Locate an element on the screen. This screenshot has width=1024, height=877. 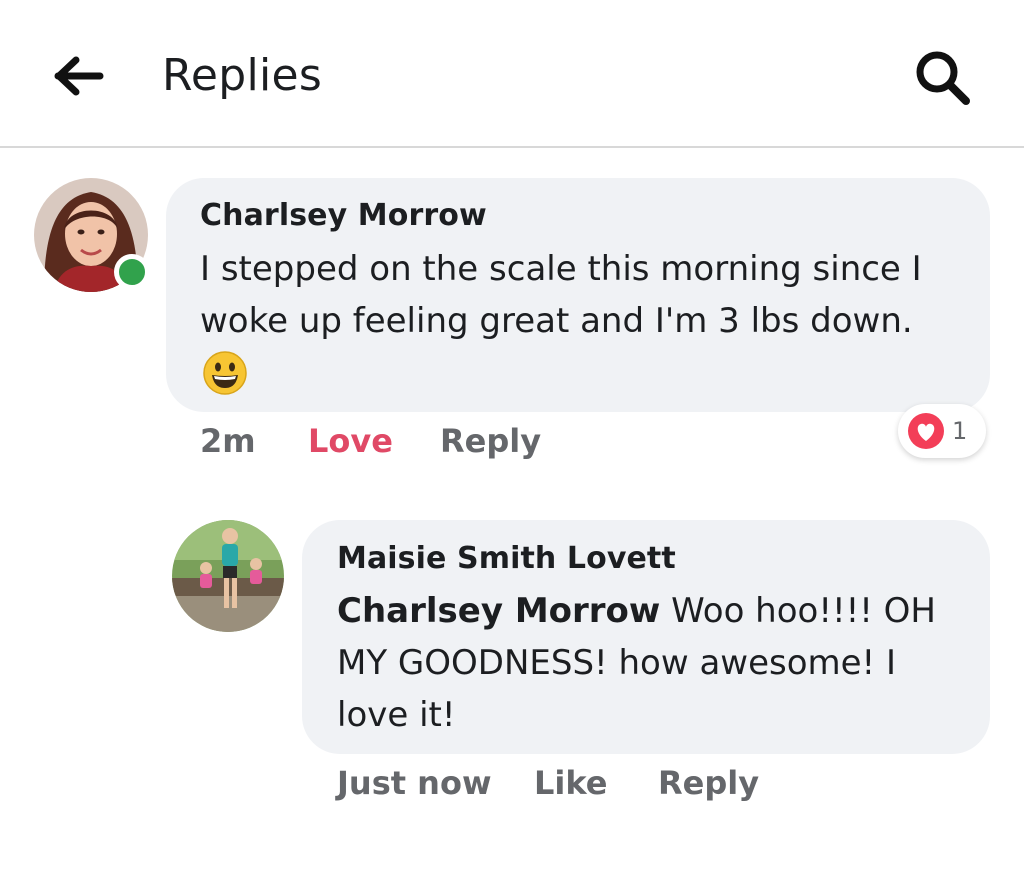
reply-text-line-3: love it! is located at coordinates (396, 715).